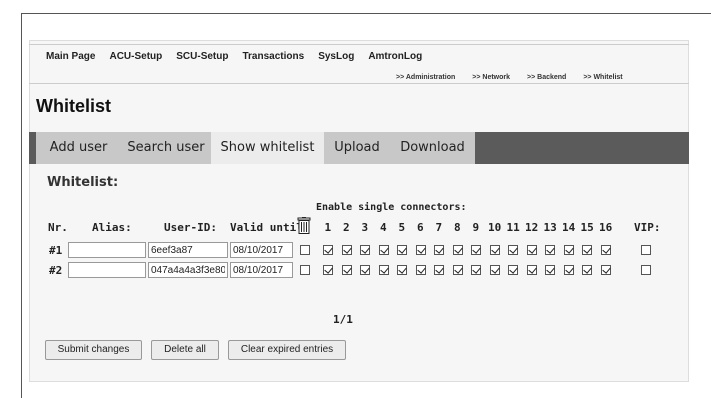 Image resolution: width=711 pixels, height=398 pixels. What do you see at coordinates (647, 227) in the screenshot?
I see `header-vip: VIP:` at bounding box center [647, 227].